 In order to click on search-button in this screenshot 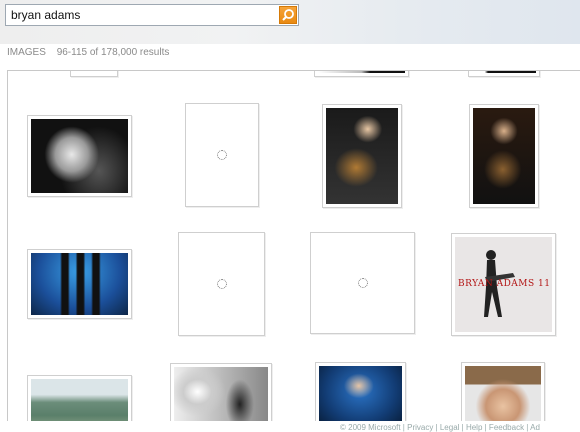, I will do `click(288, 15)`.